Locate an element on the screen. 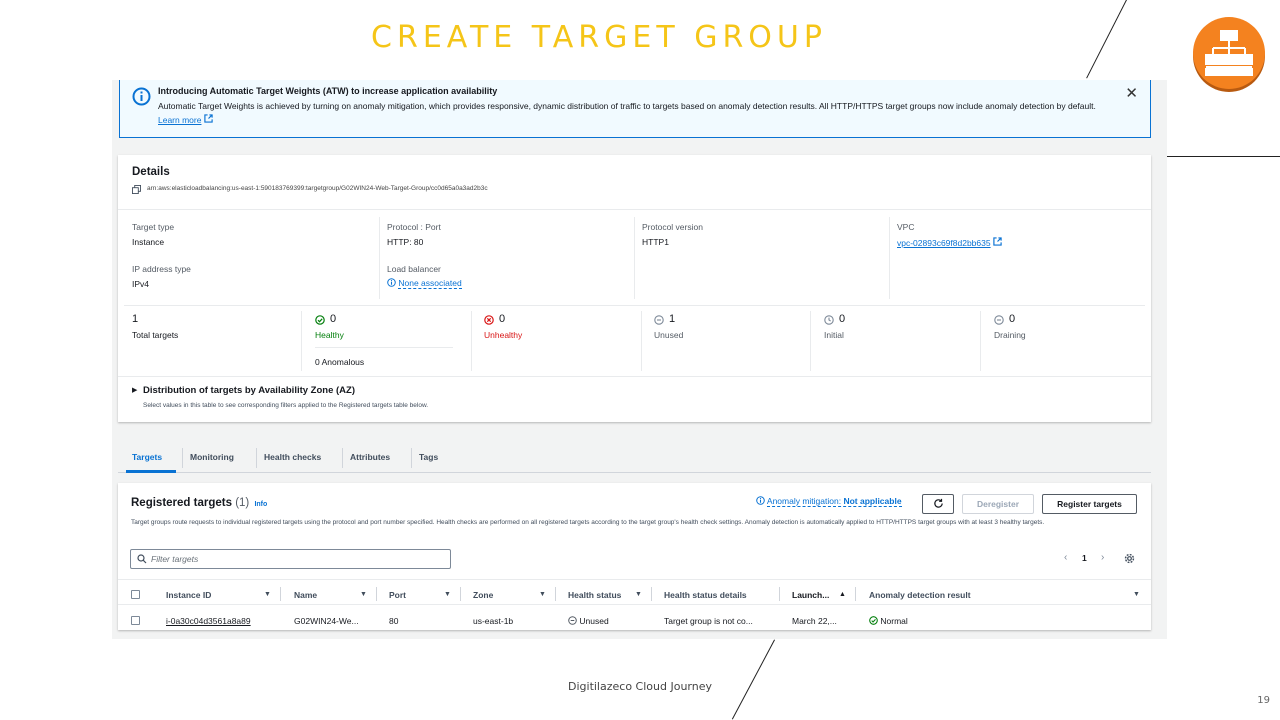 The width and height of the screenshot is (1280, 720). healthy-label: Healthy is located at coordinates (329, 335).